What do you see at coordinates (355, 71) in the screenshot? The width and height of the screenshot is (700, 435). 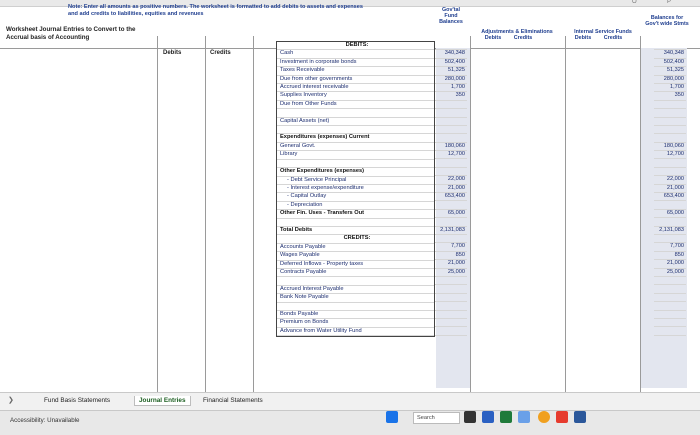 I see `account-row: Taxes Receivable` at bounding box center [355, 71].